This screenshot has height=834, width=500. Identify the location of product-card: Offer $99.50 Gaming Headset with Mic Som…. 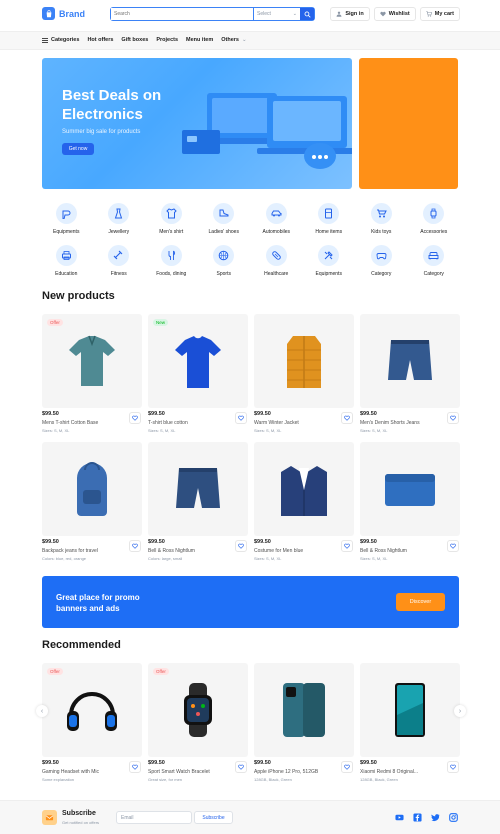
(92, 724).